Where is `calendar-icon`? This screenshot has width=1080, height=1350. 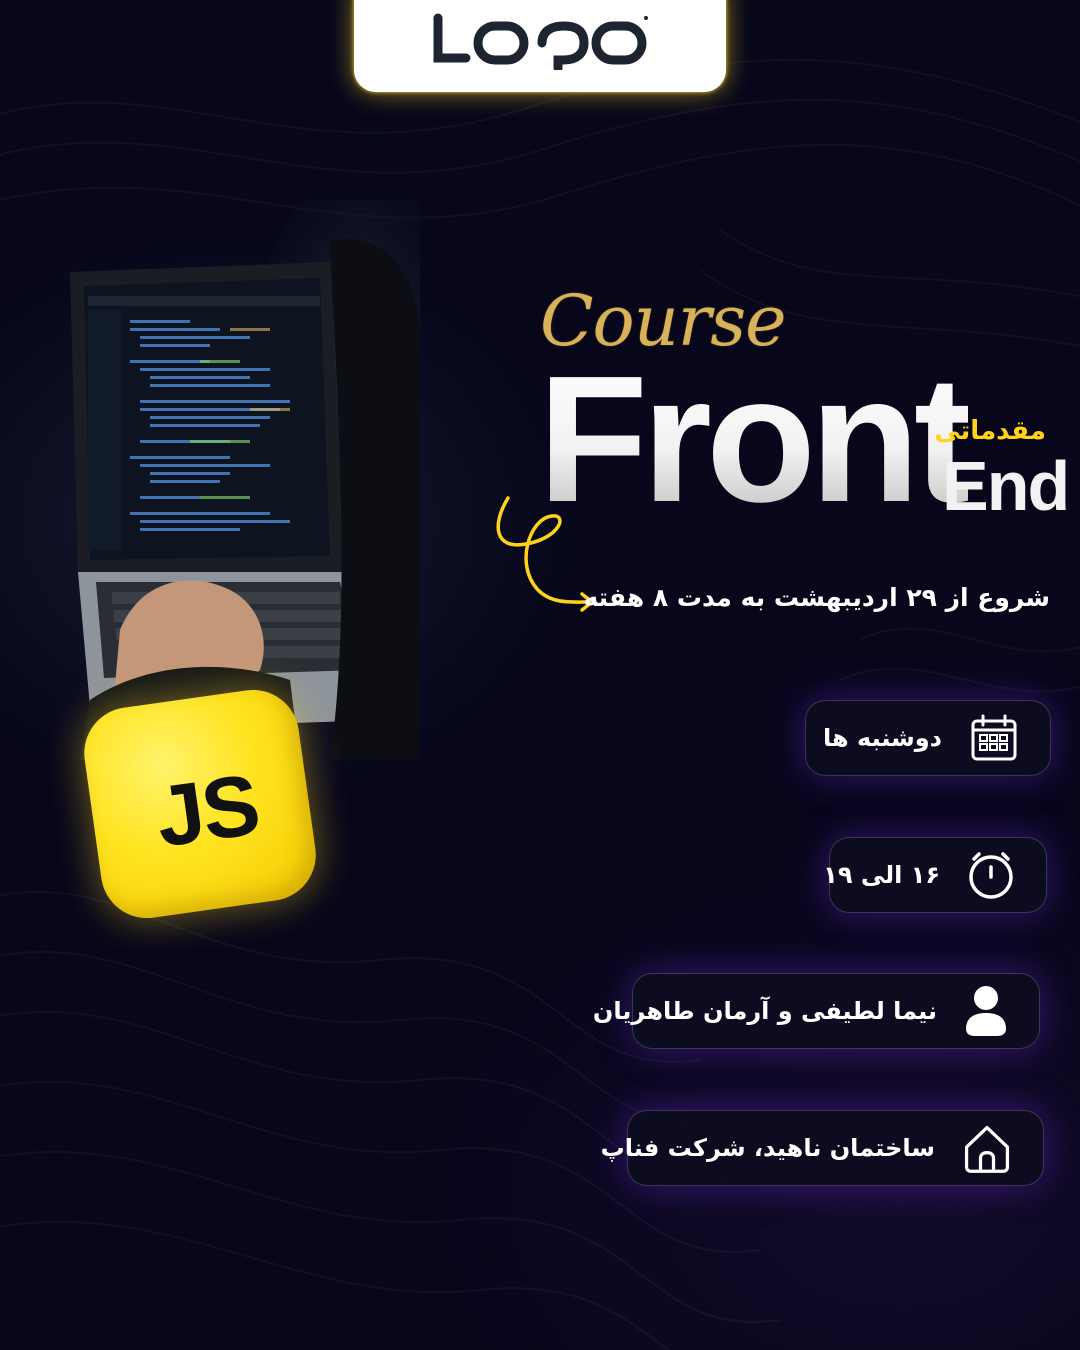 calendar-icon is located at coordinates (994, 738).